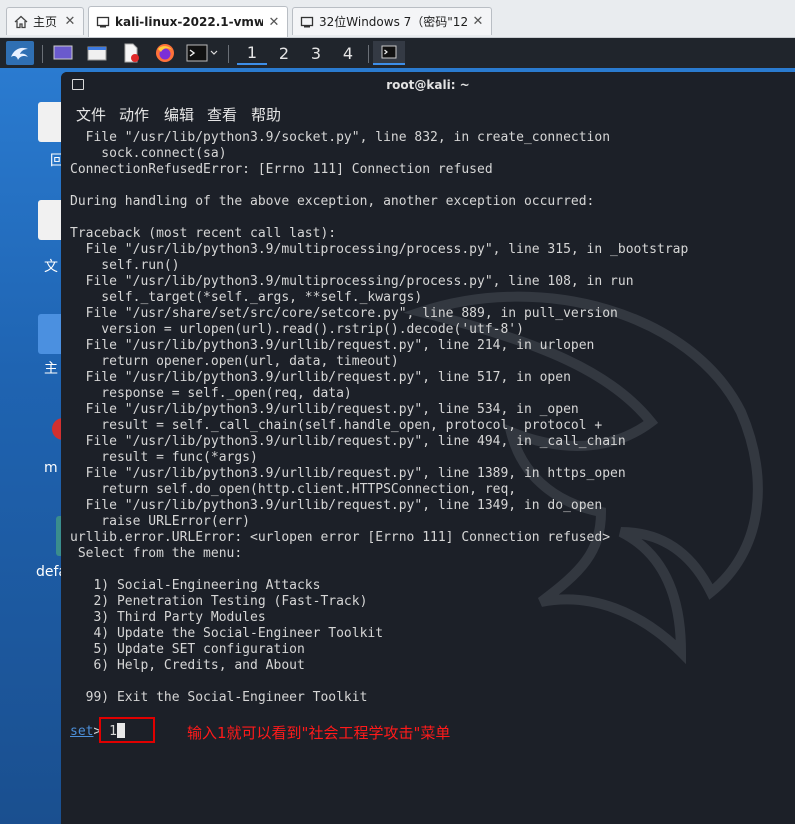 This screenshot has height=824, width=795. What do you see at coordinates (187, 665) in the screenshot?
I see `terminal-line: 6) Help, Credits, and About` at bounding box center [187, 665].